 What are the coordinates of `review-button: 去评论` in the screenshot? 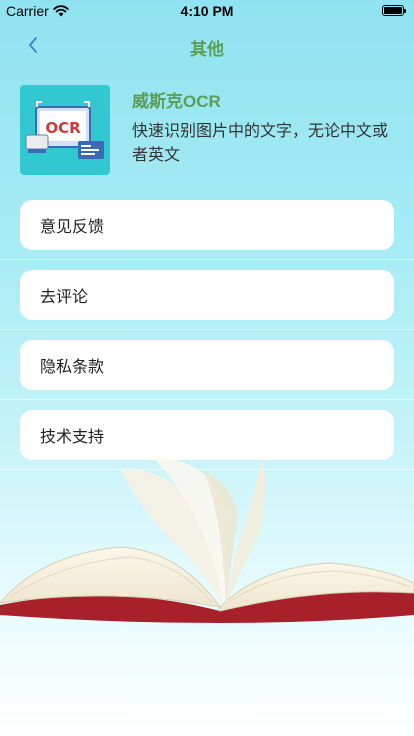 It's located at (207, 295).